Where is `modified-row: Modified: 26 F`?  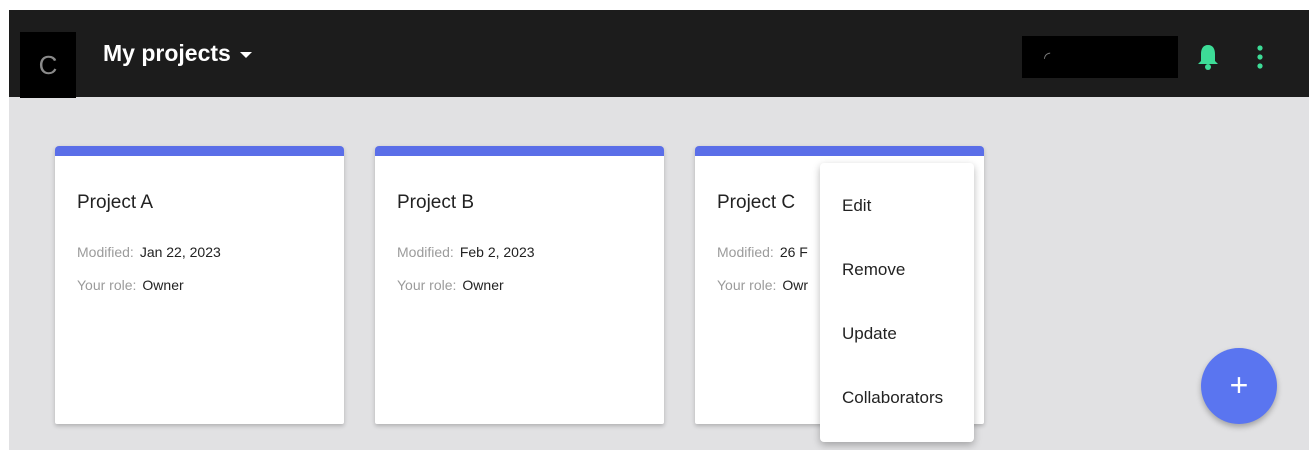
modified-row: Modified: 26 F is located at coordinates (762, 252).